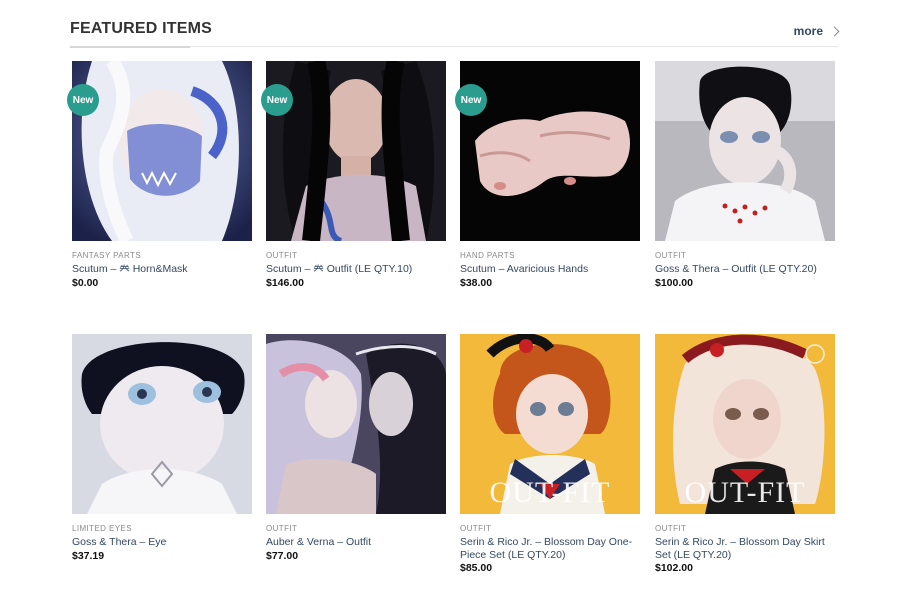 The height and width of the screenshot is (597, 900). Describe the element at coordinates (282, 556) in the screenshot. I see `product-price: $77.00` at that location.